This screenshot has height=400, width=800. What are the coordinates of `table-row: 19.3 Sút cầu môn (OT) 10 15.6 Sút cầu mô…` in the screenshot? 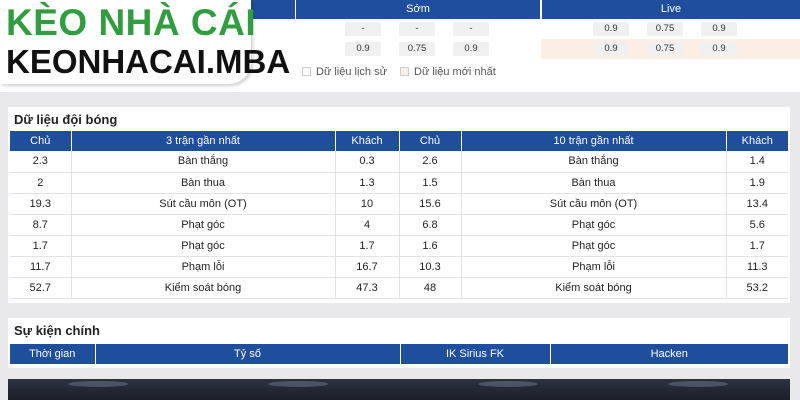 It's located at (399, 204).